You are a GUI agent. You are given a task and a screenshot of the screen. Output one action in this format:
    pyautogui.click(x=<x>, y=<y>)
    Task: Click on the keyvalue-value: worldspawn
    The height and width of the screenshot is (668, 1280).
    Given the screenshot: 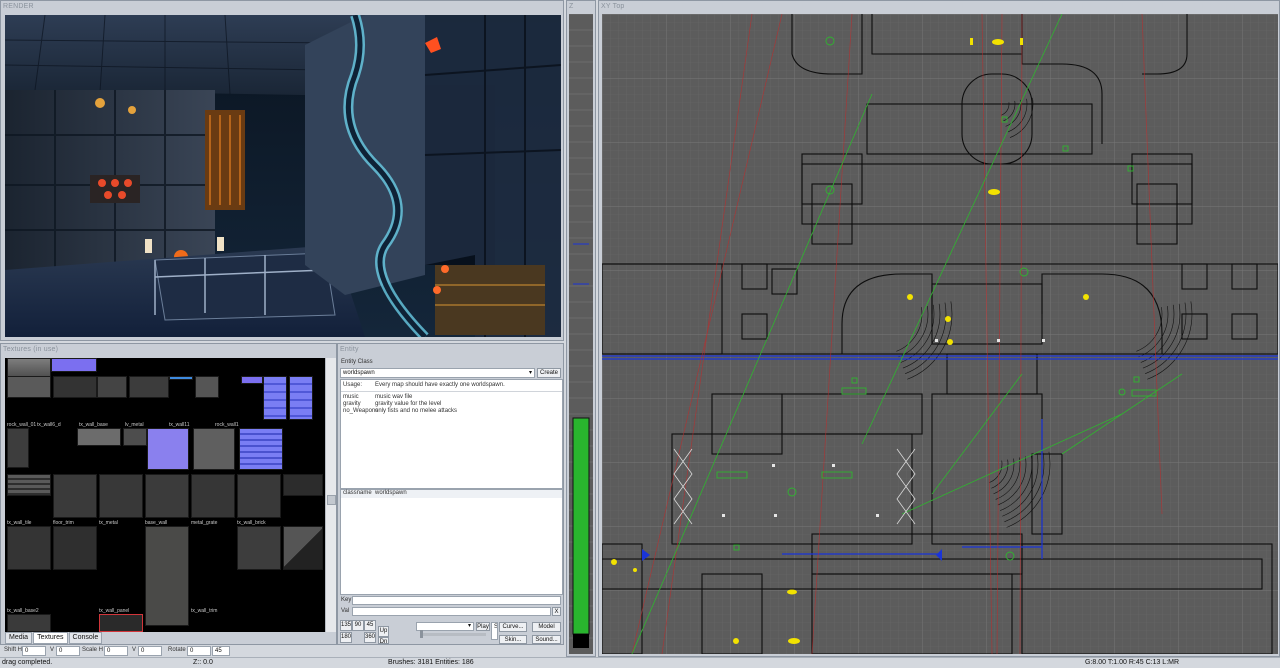 What is the action you would take?
    pyautogui.click(x=391, y=493)
    